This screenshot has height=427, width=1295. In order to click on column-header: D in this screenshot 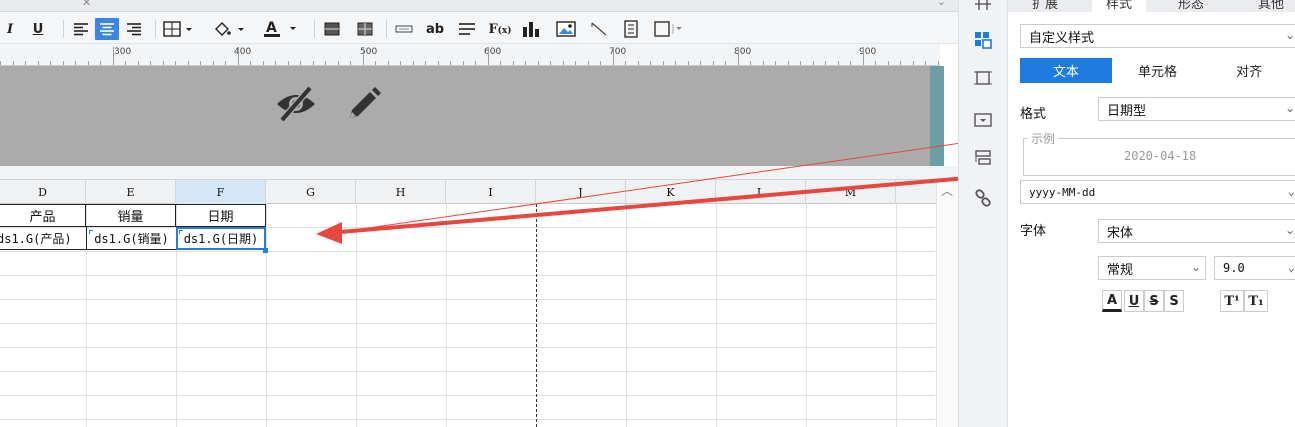, I will do `click(43, 192)`.